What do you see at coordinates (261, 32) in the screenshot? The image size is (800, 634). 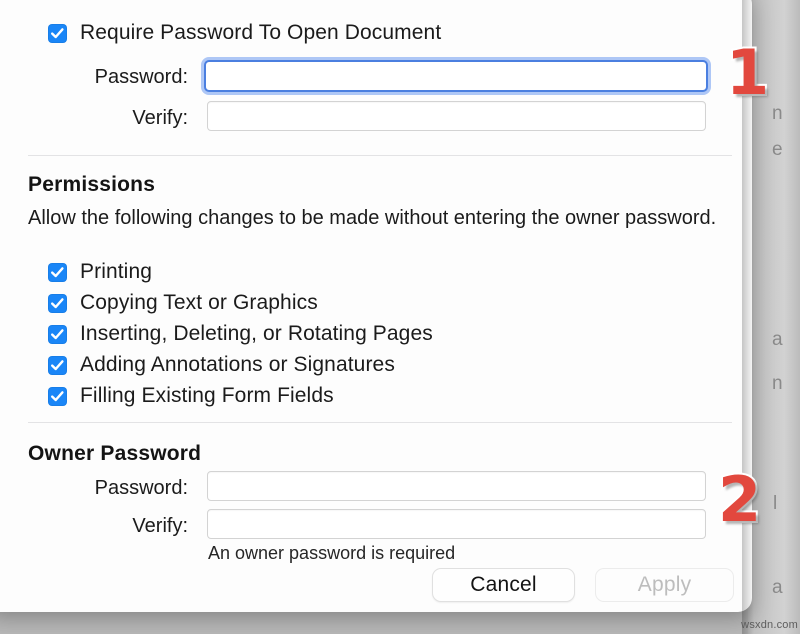 I see `require-password-checkbox-label: Require Password To Open Document` at bounding box center [261, 32].